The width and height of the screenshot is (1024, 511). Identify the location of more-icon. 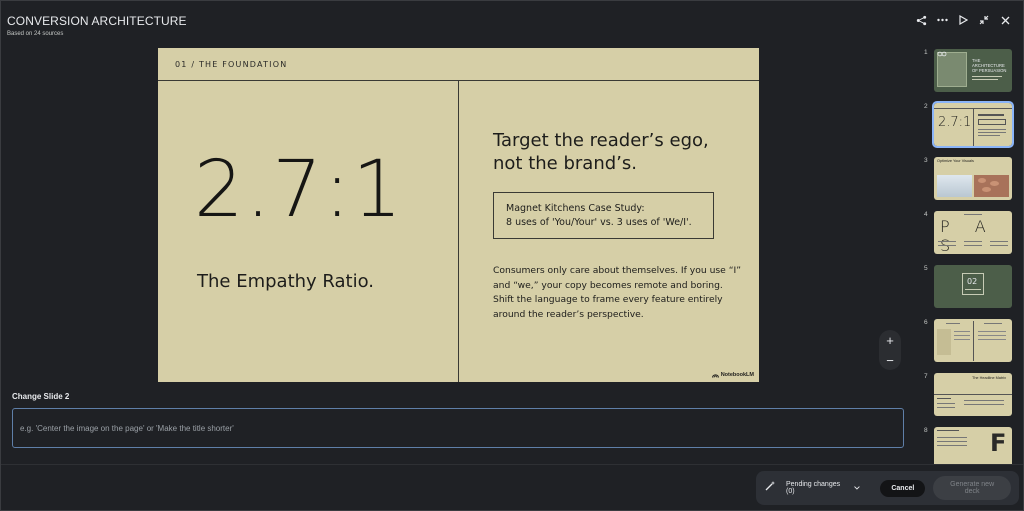
(942, 20).